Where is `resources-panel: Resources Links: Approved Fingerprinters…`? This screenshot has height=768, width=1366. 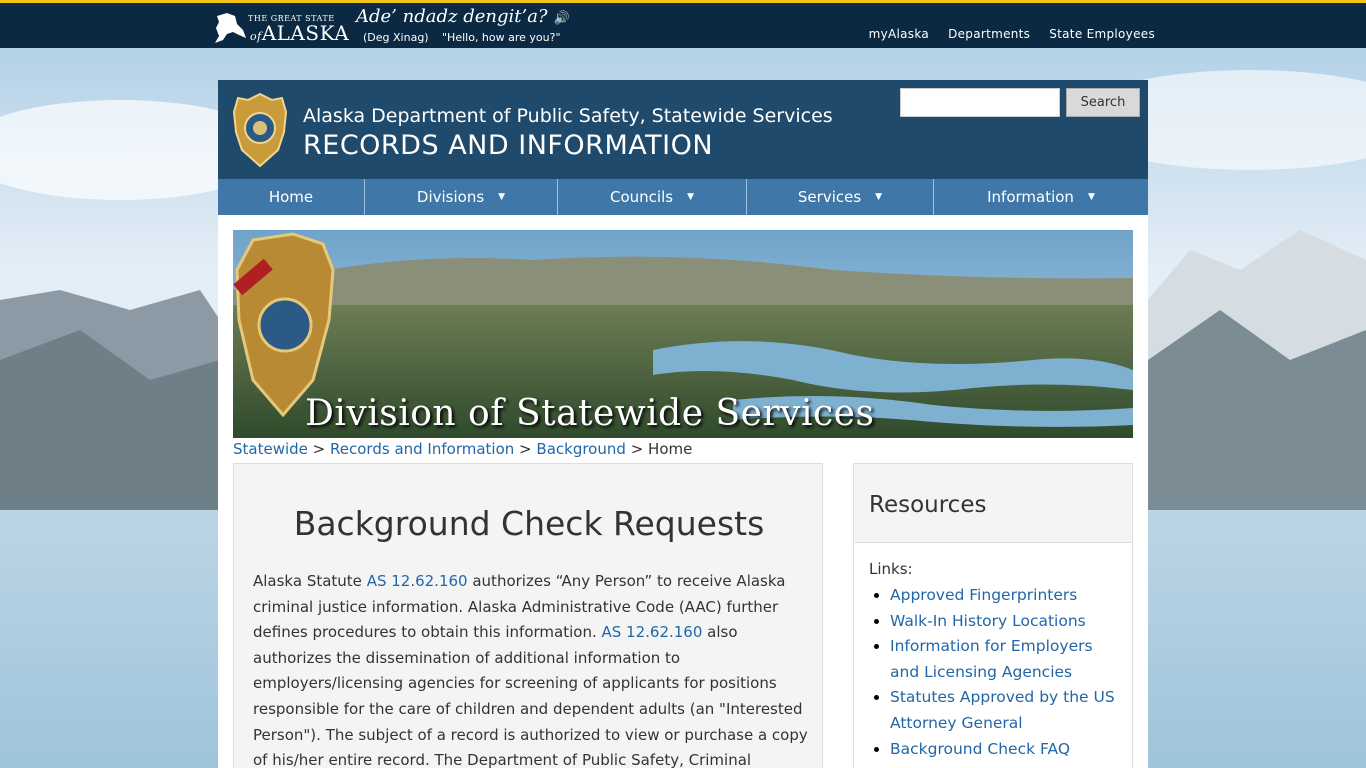 resources-panel: Resources Links: Approved Fingerprinters… is located at coordinates (993, 615).